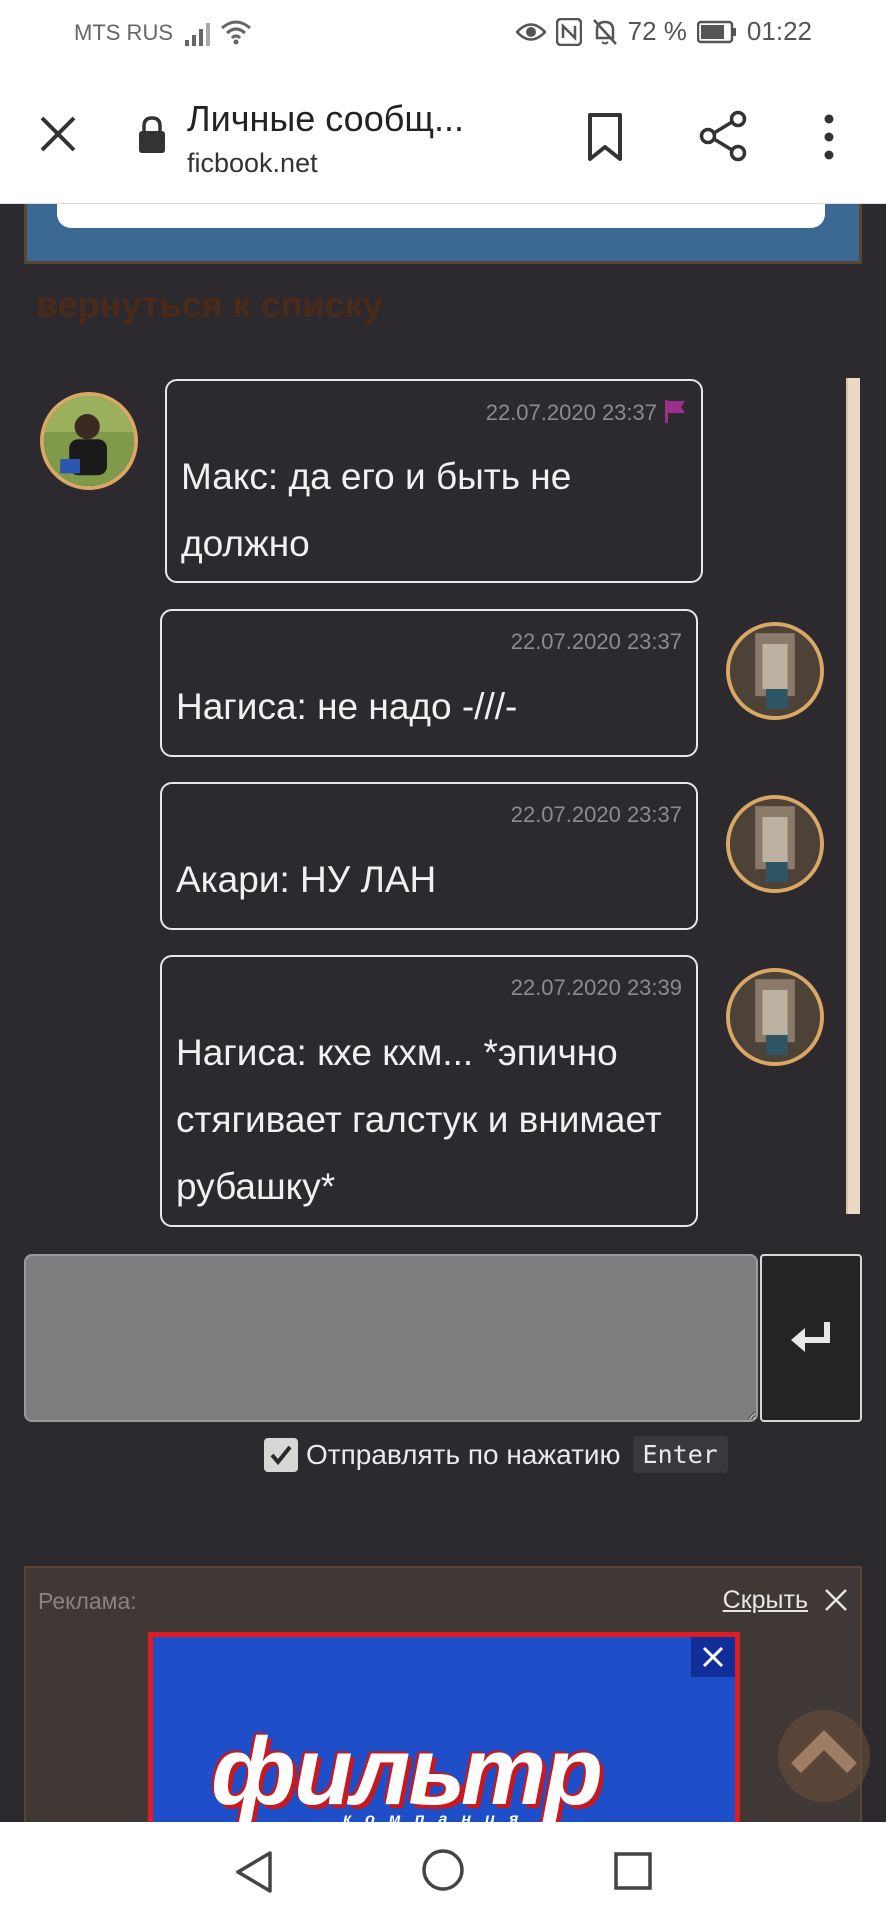 The height and width of the screenshot is (1920, 886). What do you see at coordinates (236, 32) in the screenshot?
I see `wifi-icon` at bounding box center [236, 32].